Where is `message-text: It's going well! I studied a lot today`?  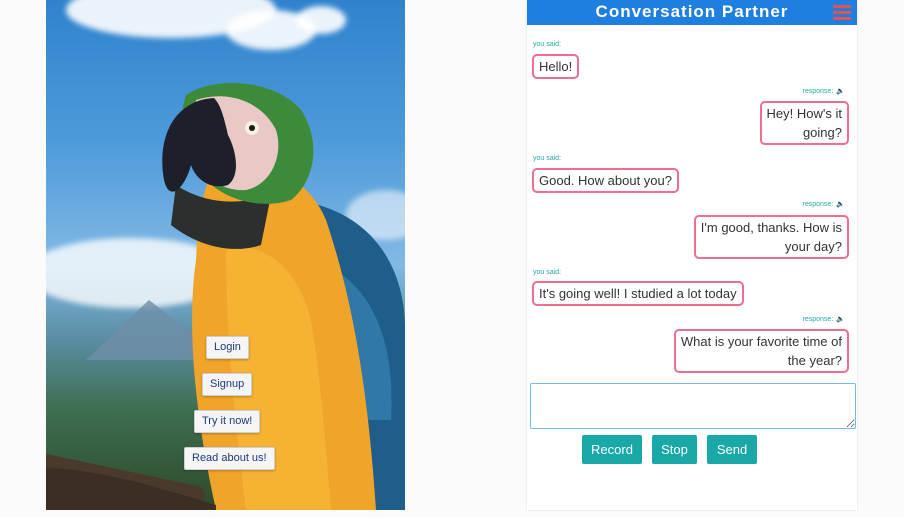
message-text: It's going well! I studied a lot today is located at coordinates (638, 293).